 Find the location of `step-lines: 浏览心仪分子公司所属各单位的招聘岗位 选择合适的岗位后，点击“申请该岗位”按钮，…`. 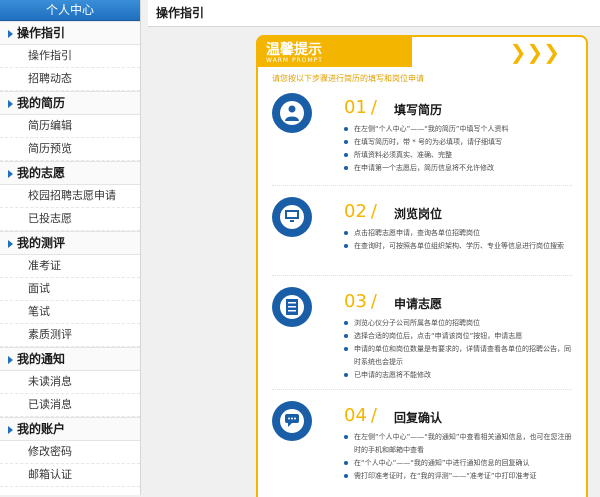

step-lines: 浏览心仪分子公司所属各单位的招聘岗位 选择合适的岗位后，点击“申请该岗位”按钮，… is located at coordinates (459, 349).